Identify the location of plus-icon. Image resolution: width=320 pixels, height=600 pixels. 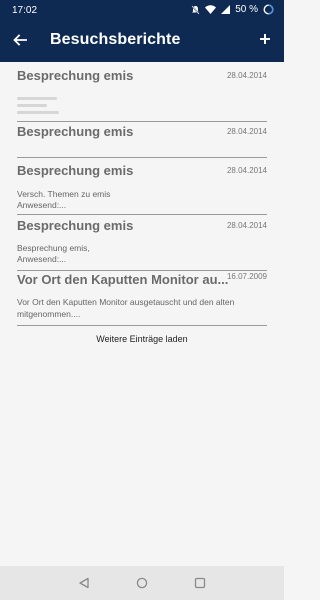
(265, 39).